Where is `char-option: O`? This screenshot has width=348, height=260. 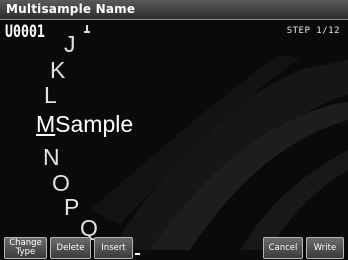 char-option: O is located at coordinates (61, 183).